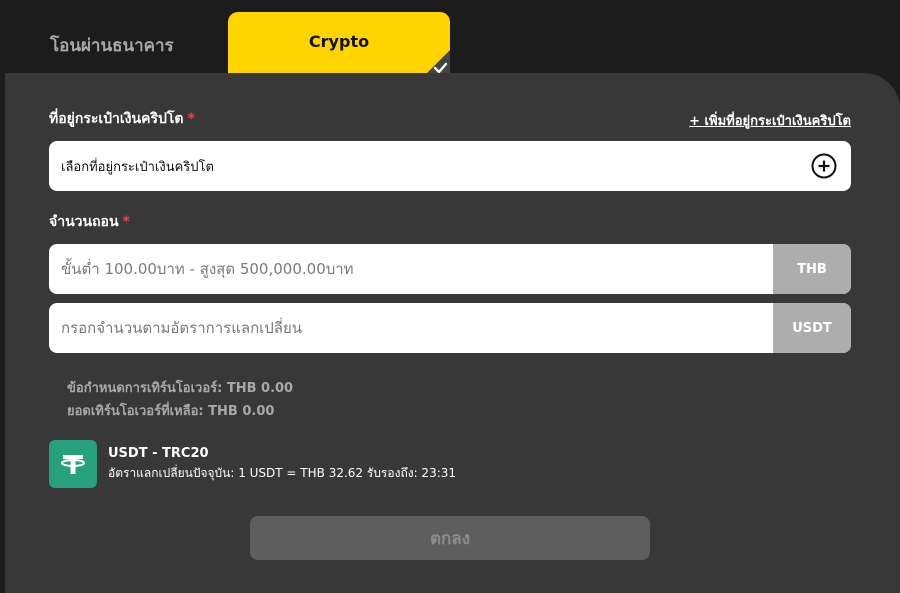  What do you see at coordinates (824, 166) in the screenshot?
I see `plus-circle-icon` at bounding box center [824, 166].